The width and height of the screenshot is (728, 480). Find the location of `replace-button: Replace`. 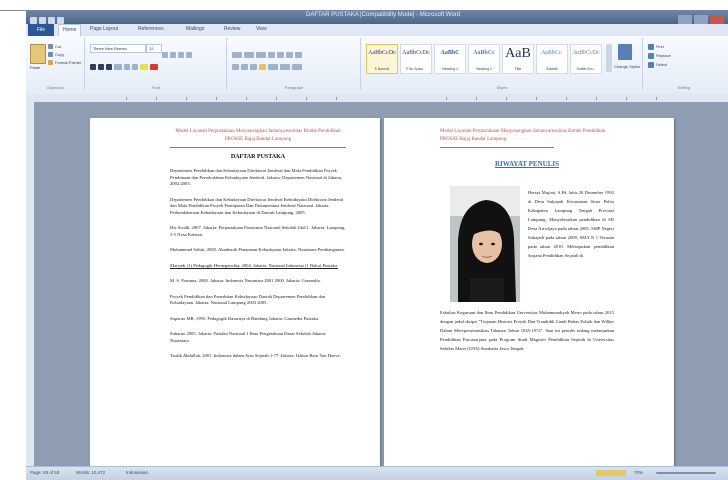

replace-button: Replace is located at coordinates (663, 55).